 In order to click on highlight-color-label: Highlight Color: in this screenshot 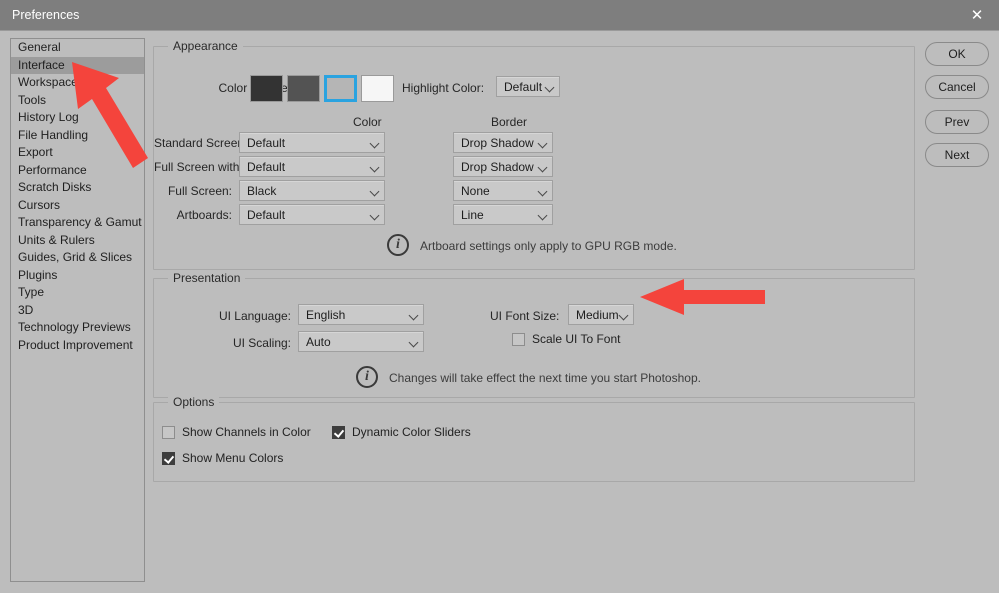, I will do `click(443, 88)`.